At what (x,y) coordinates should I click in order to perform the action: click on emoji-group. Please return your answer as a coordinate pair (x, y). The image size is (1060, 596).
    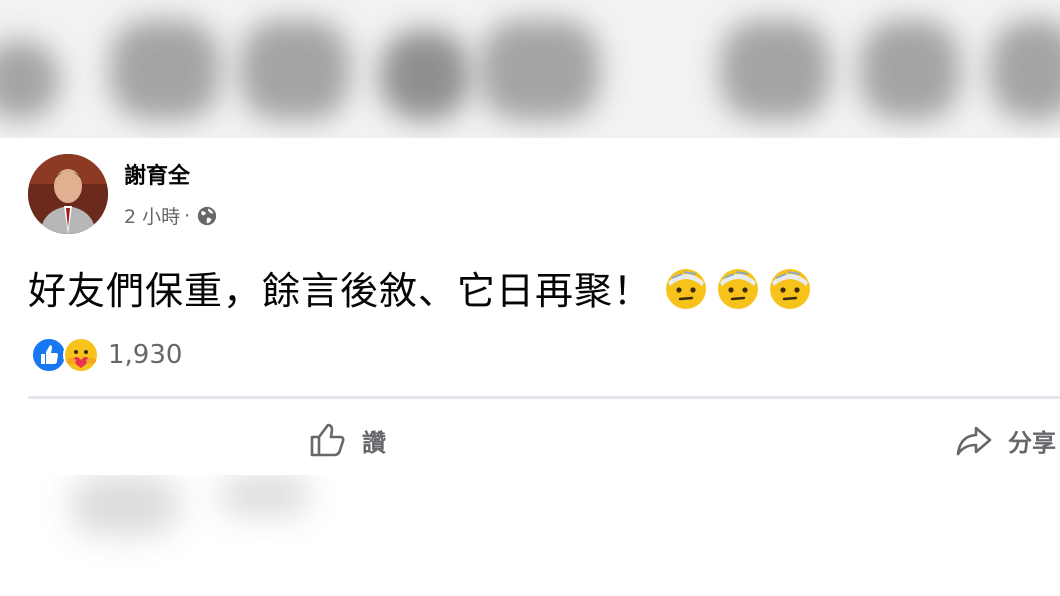
    Looking at the image, I should click on (738, 288).